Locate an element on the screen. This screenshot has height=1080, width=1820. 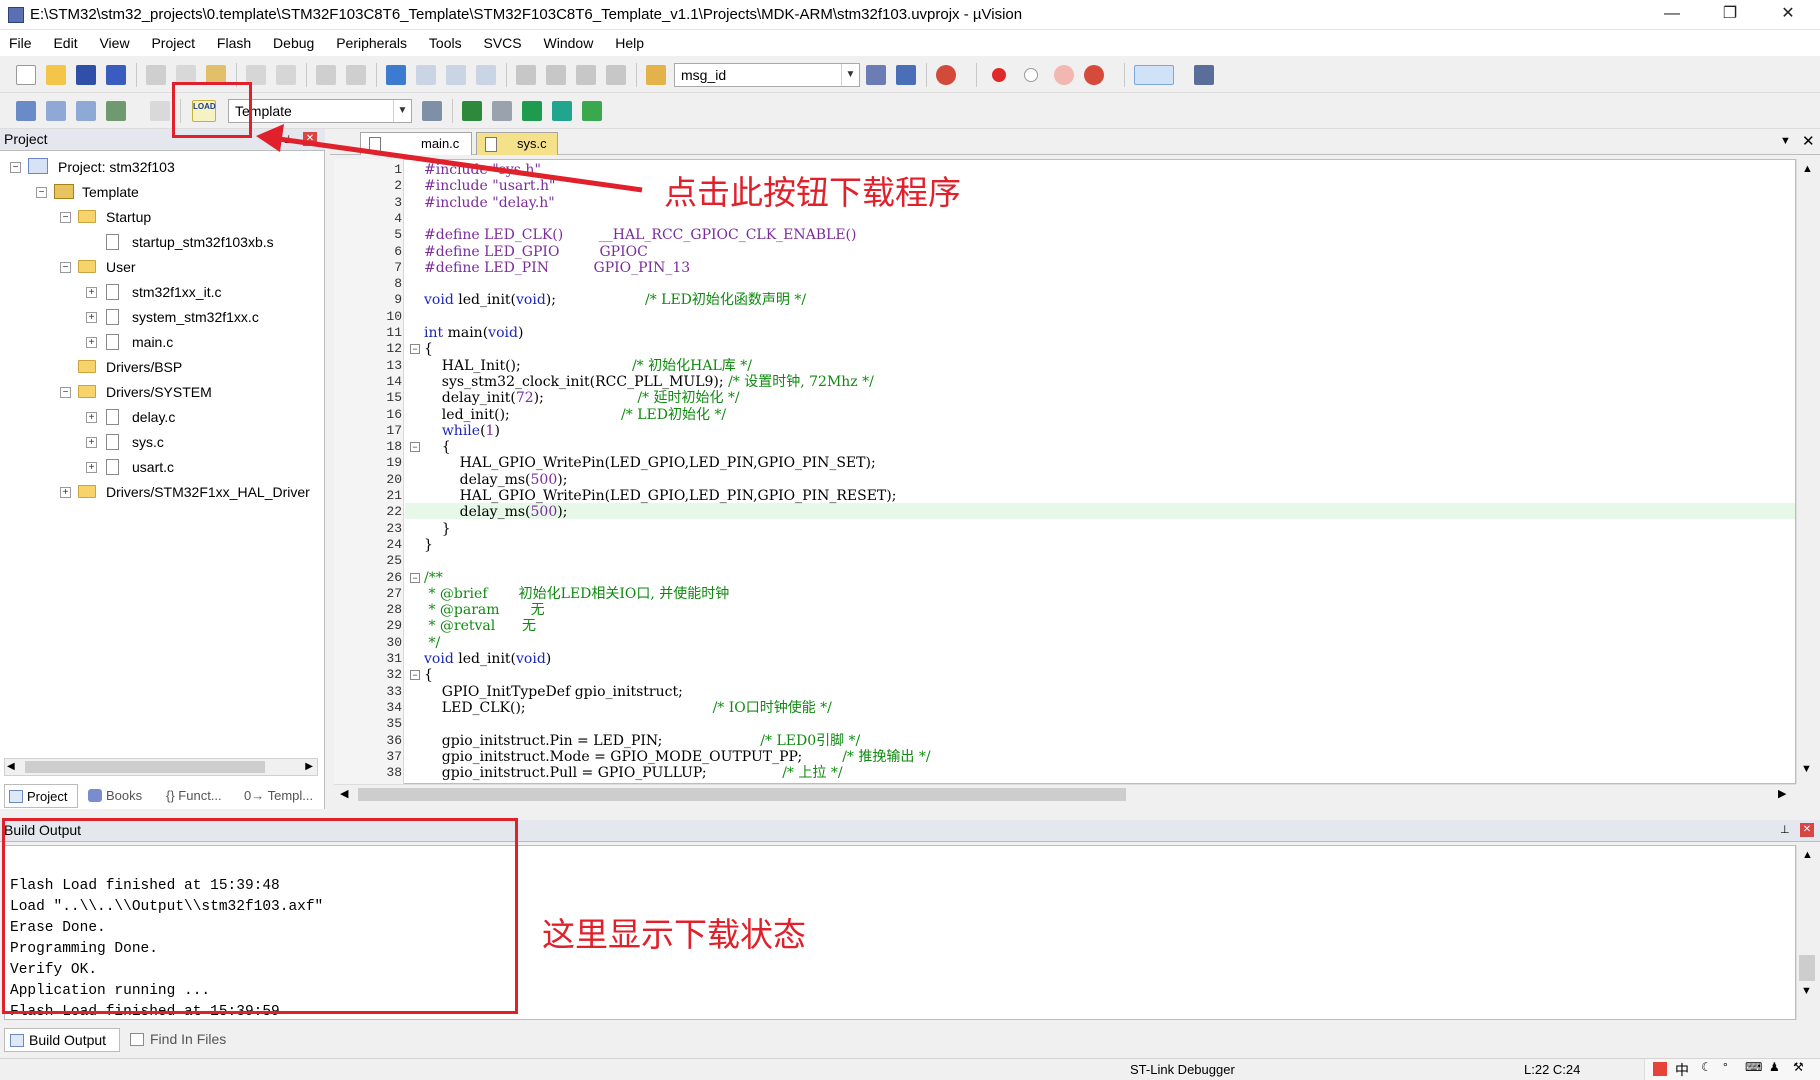
bookmark-icon is located at coordinates (396, 75).